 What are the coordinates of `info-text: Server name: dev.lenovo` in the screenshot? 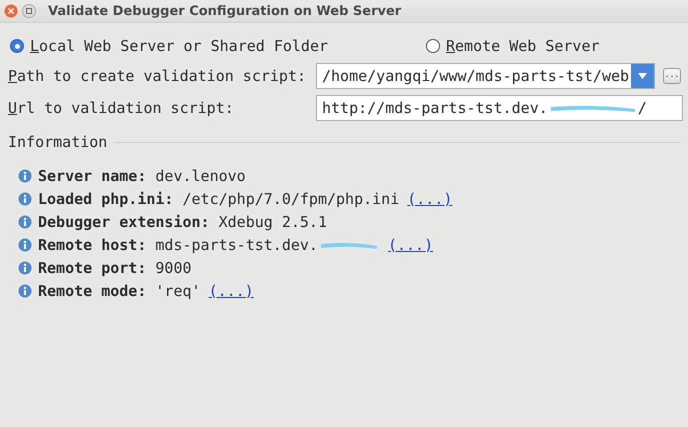 It's located at (142, 175).